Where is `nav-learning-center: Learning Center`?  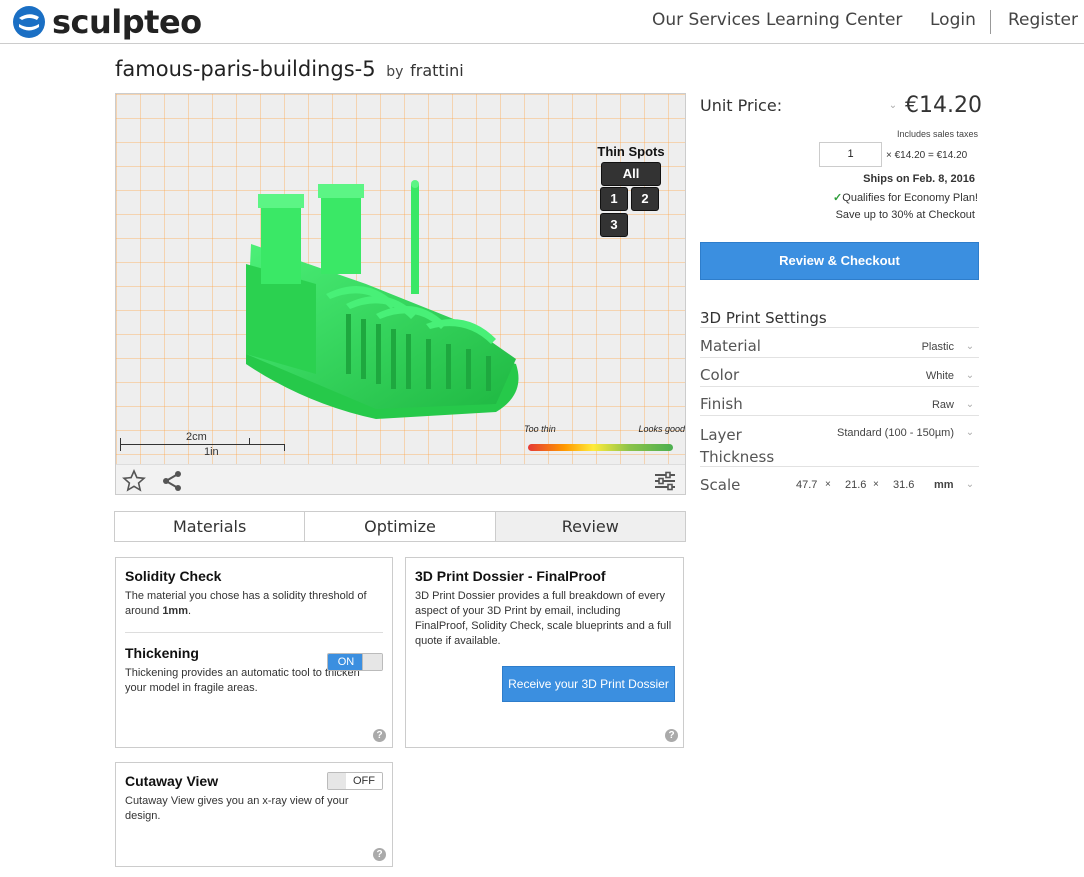 nav-learning-center: Learning Center is located at coordinates (834, 20).